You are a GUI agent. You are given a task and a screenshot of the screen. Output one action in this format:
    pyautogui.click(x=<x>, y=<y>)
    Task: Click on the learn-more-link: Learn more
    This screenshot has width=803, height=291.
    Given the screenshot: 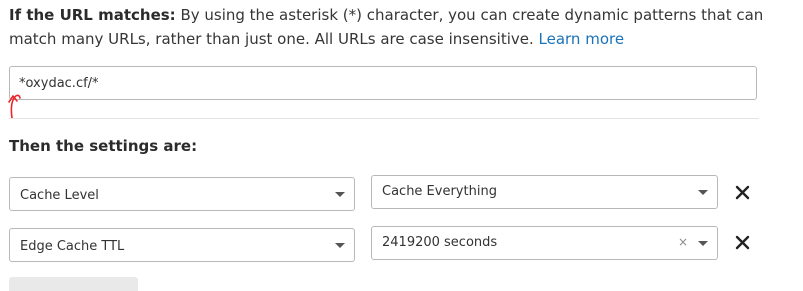 What is the action you would take?
    pyautogui.click(x=582, y=39)
    